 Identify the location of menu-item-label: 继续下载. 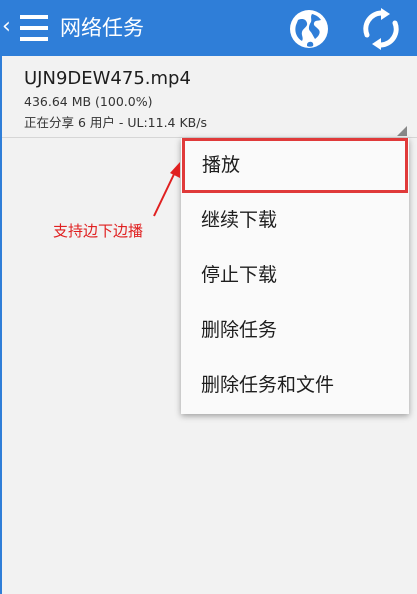
(239, 220).